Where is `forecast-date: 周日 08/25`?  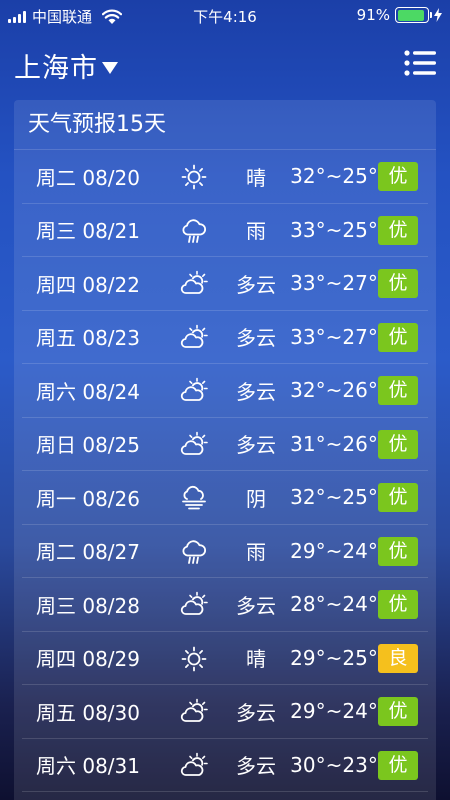
forecast-date: 周日 08/25 is located at coordinates (88, 445).